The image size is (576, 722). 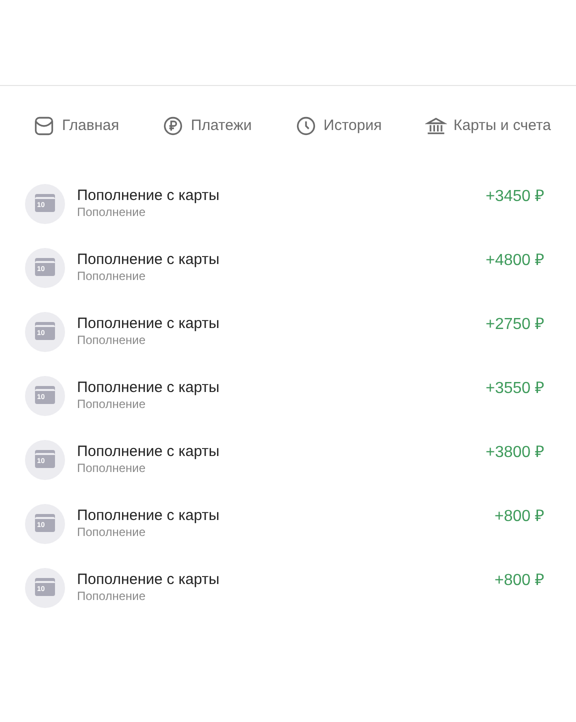 What do you see at coordinates (515, 261) in the screenshot?
I see `transaction-amount: +4800 ₽` at bounding box center [515, 261].